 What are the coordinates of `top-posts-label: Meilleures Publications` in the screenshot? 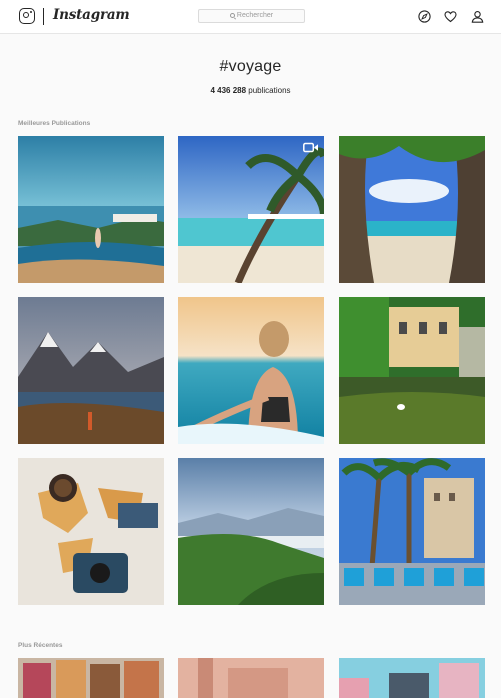 It's located at (54, 123).